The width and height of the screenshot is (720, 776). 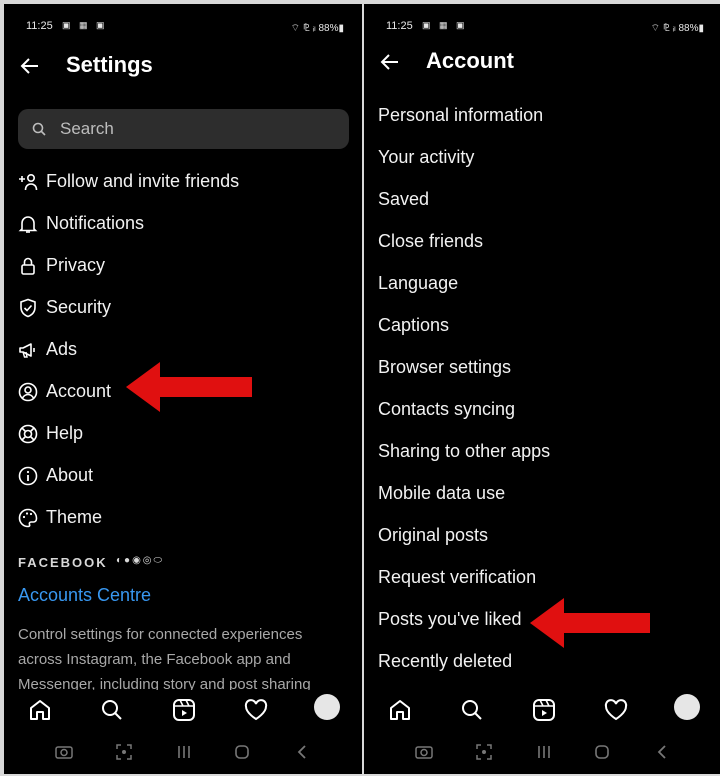 What do you see at coordinates (538, 330) in the screenshot?
I see `account-item-captions: Captions` at bounding box center [538, 330].